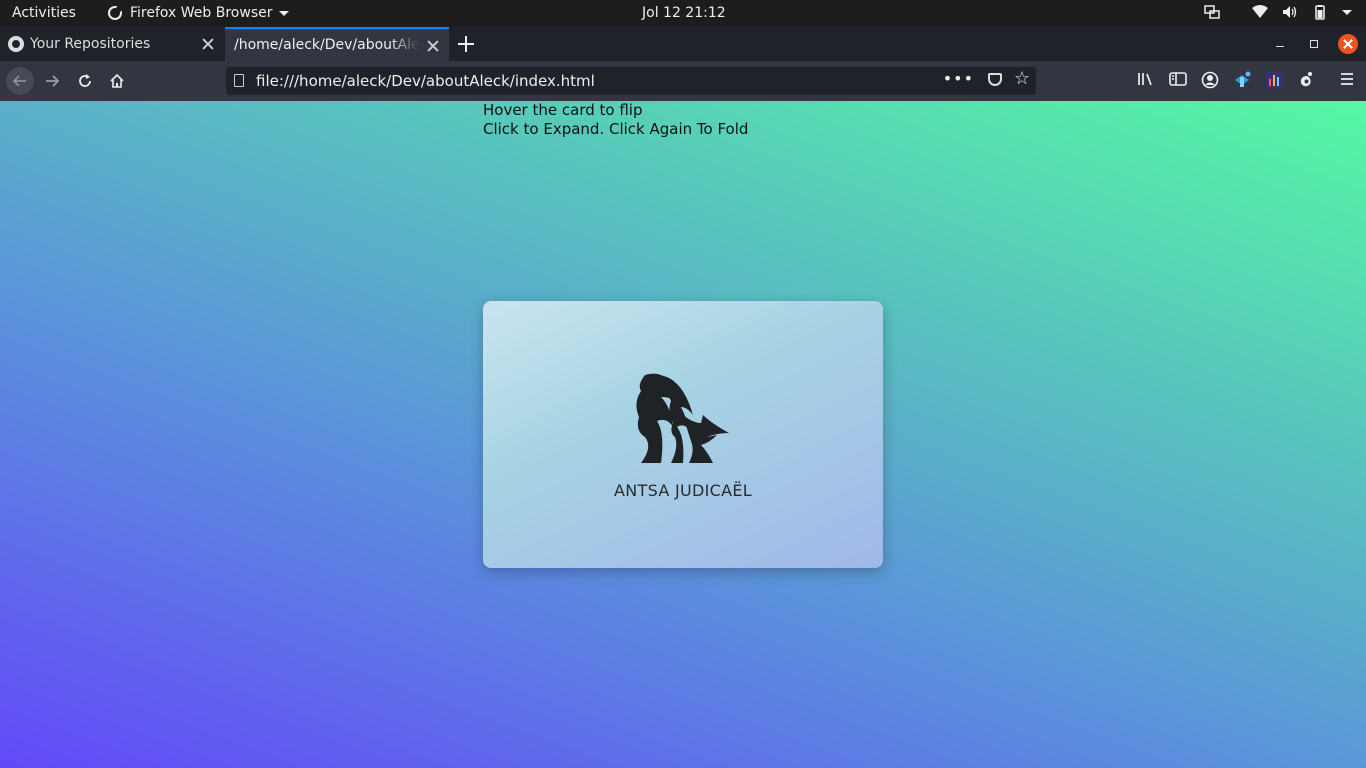 This screenshot has width=1366, height=768. What do you see at coordinates (616, 129) in the screenshot?
I see `hint-line-2: Click to Expand. Click Again To Fold` at bounding box center [616, 129].